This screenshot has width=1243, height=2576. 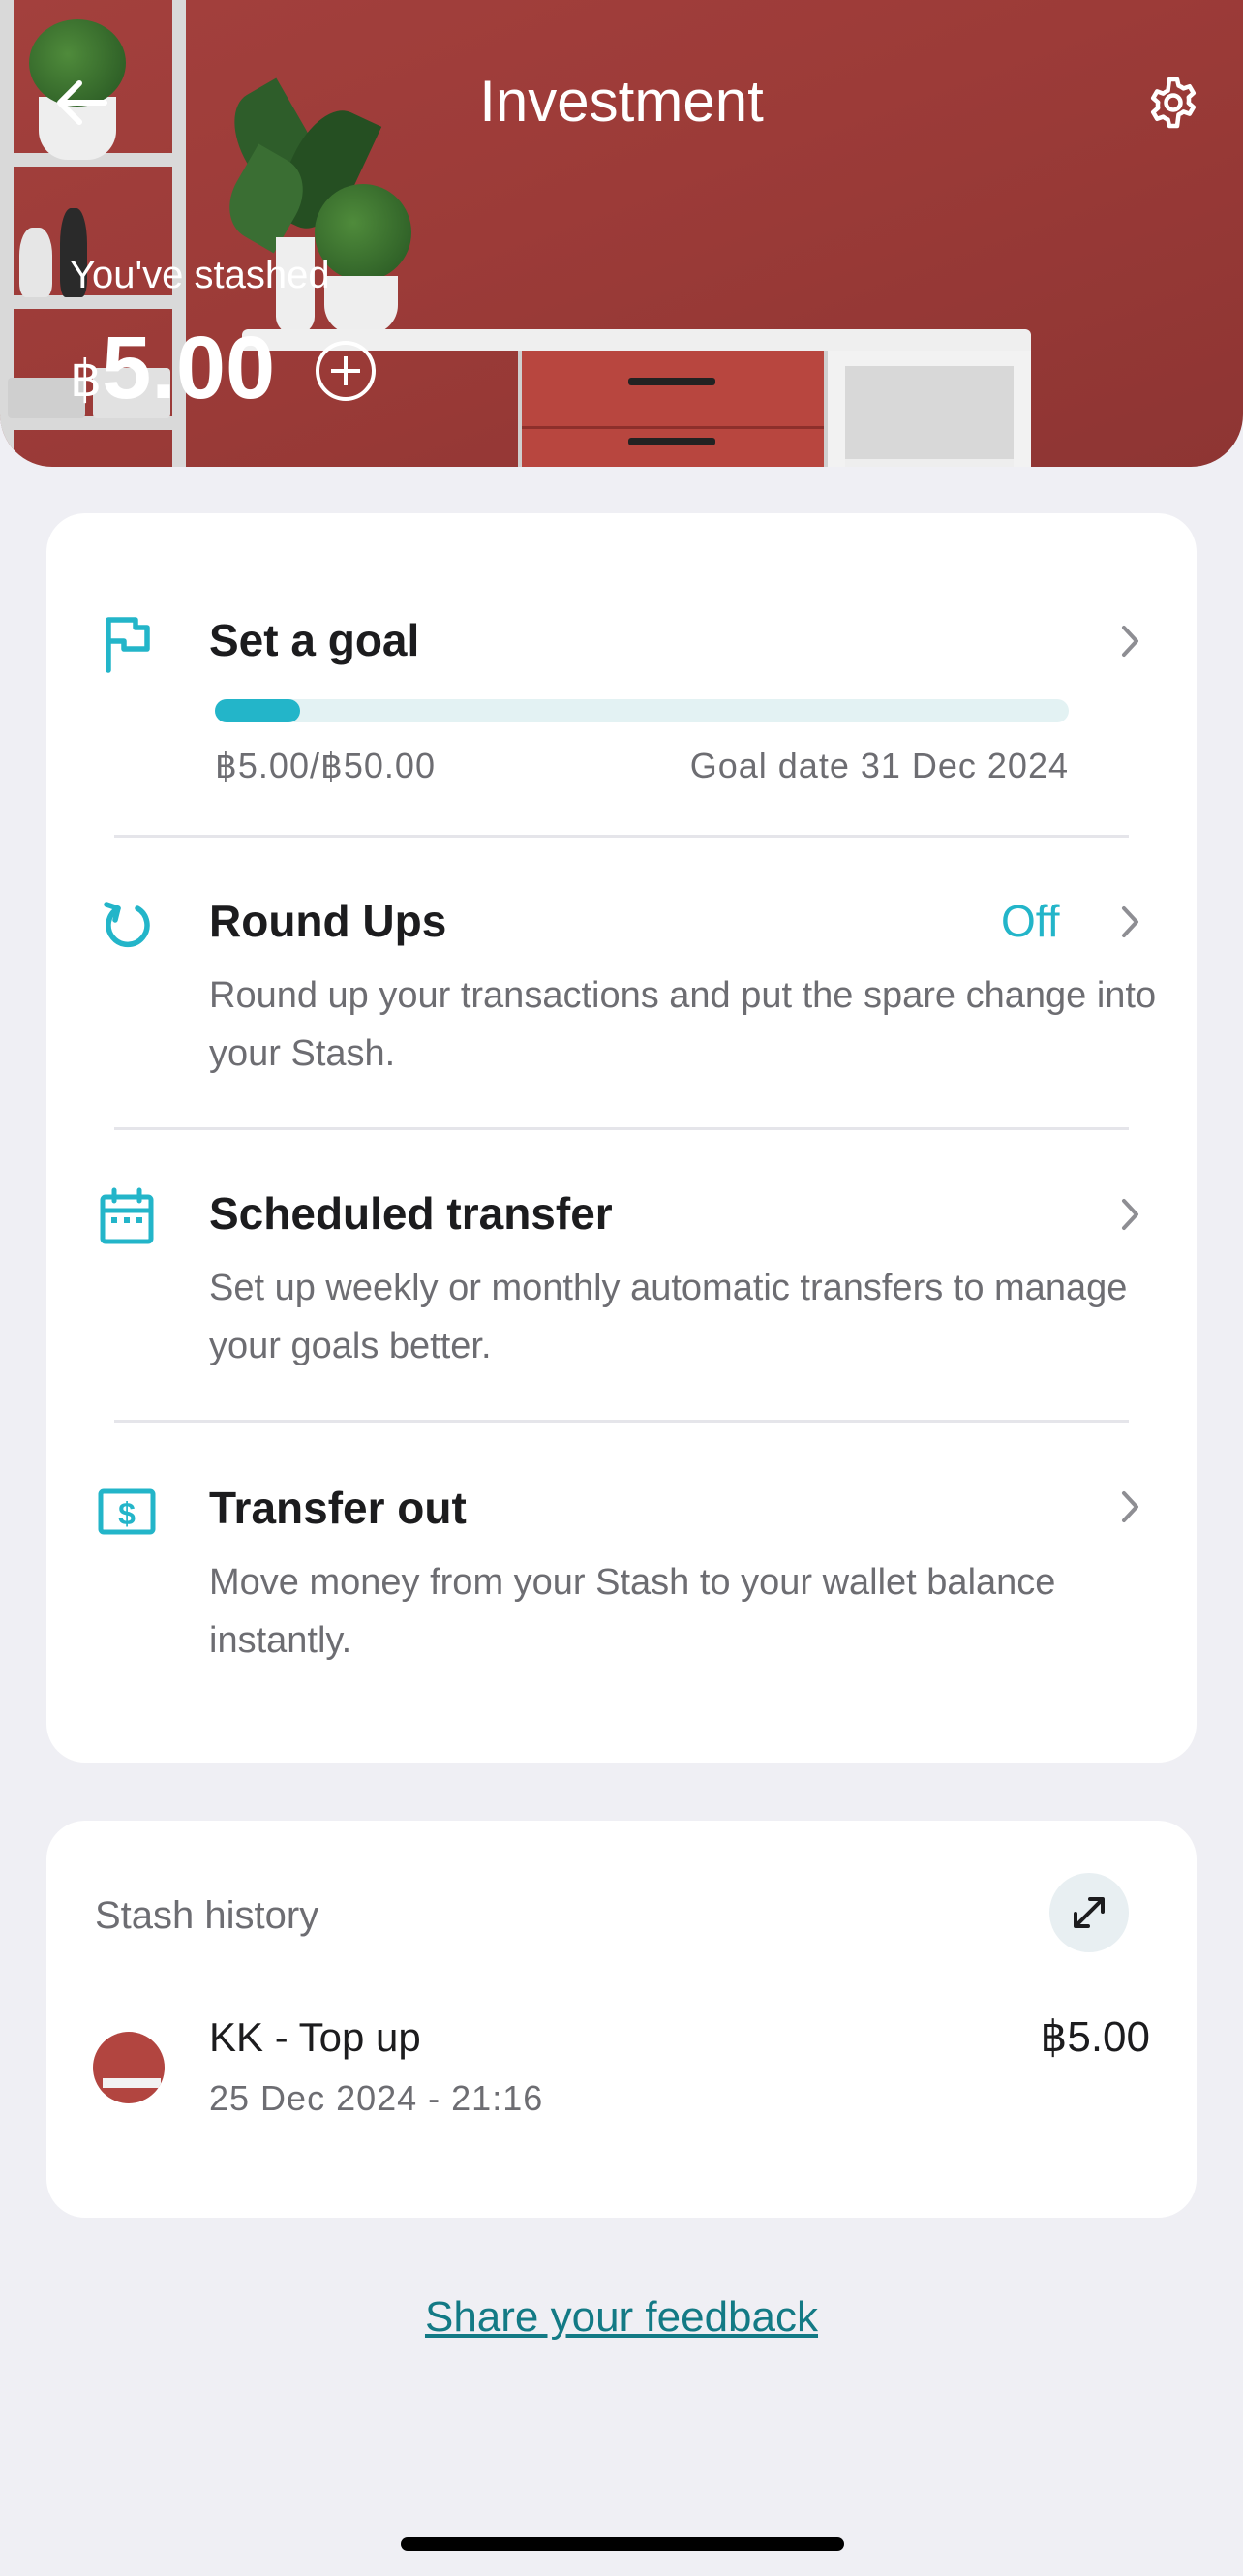 What do you see at coordinates (200, 275) in the screenshot?
I see `stashed-label: You've stashed` at bounding box center [200, 275].